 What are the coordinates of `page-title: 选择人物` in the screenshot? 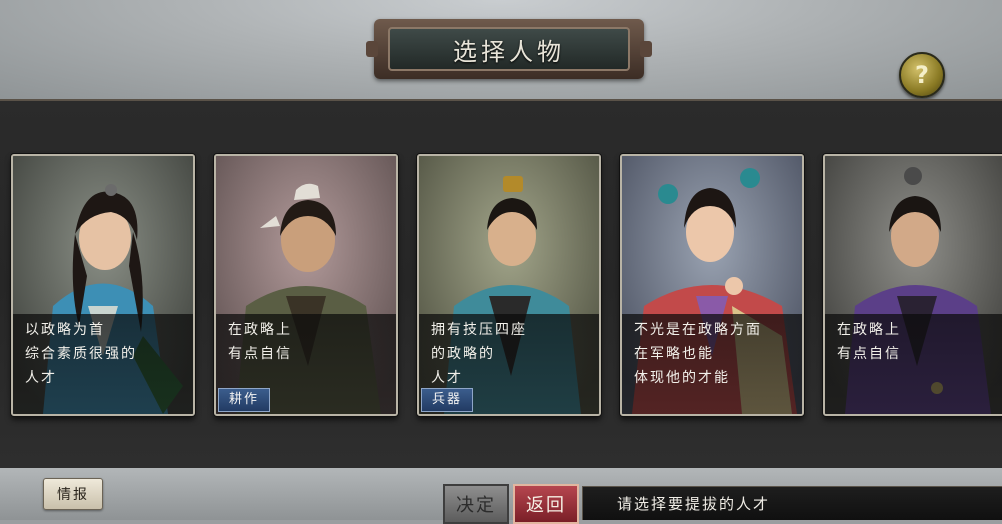 It's located at (509, 49).